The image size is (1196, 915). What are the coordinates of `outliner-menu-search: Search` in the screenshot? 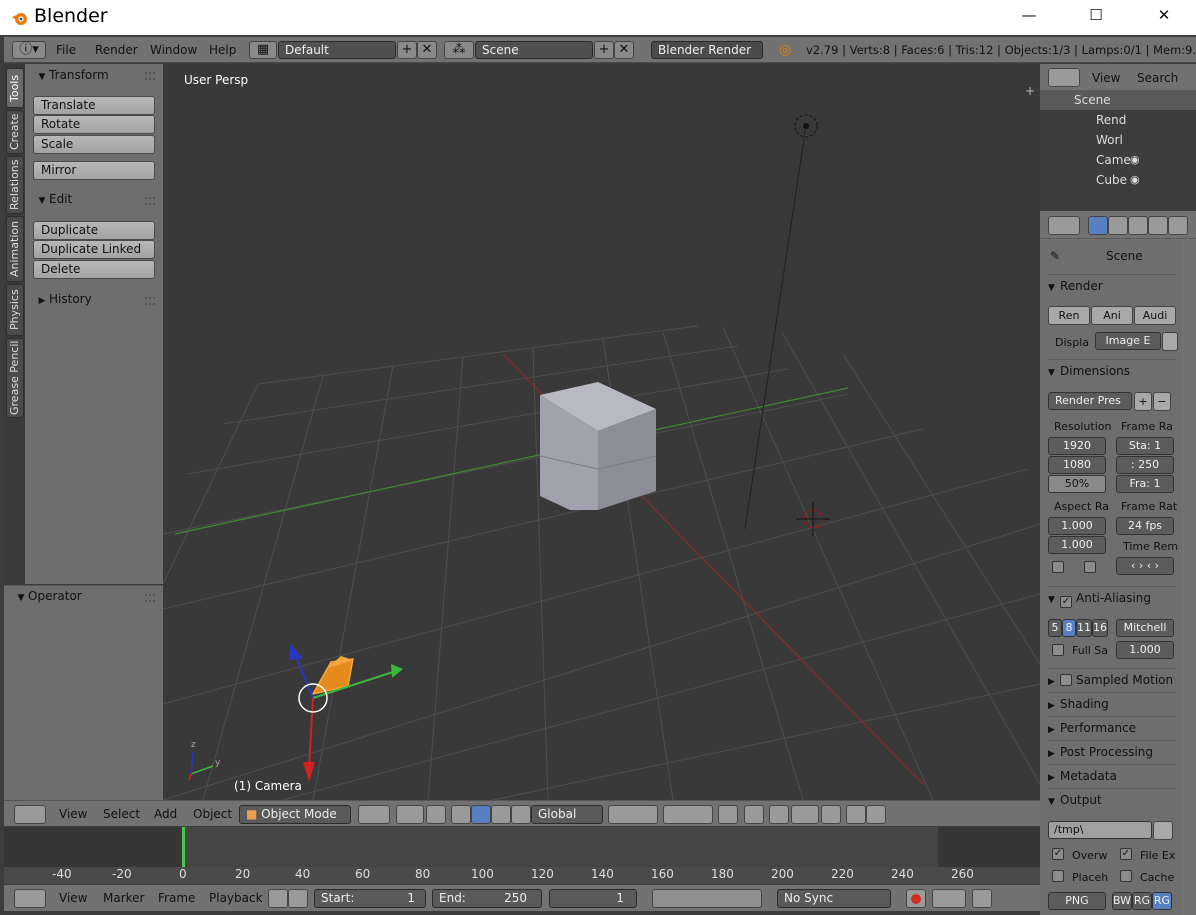 It's located at (1157, 78).